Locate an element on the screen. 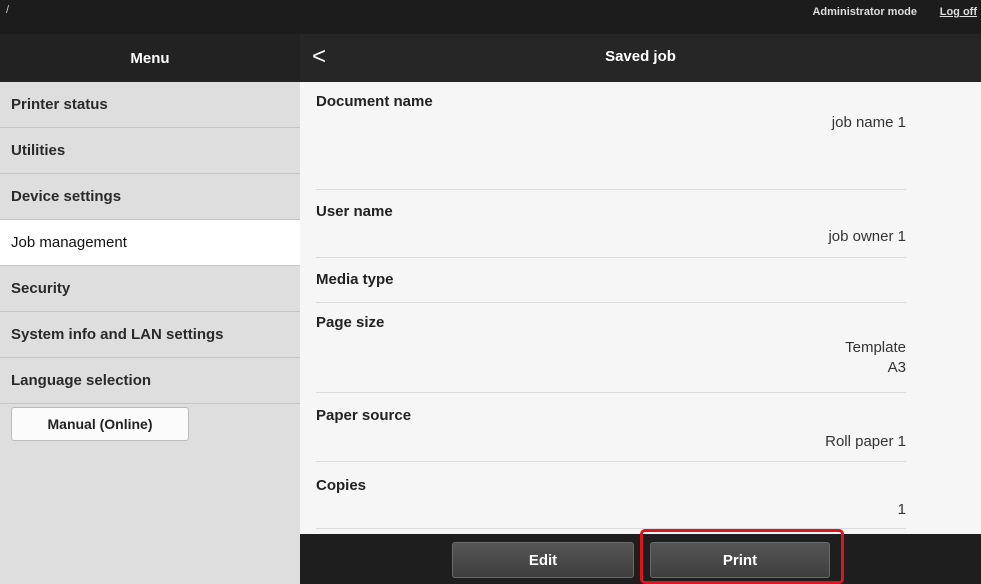 The width and height of the screenshot is (981, 584). path-indicator: / is located at coordinates (8, 10).